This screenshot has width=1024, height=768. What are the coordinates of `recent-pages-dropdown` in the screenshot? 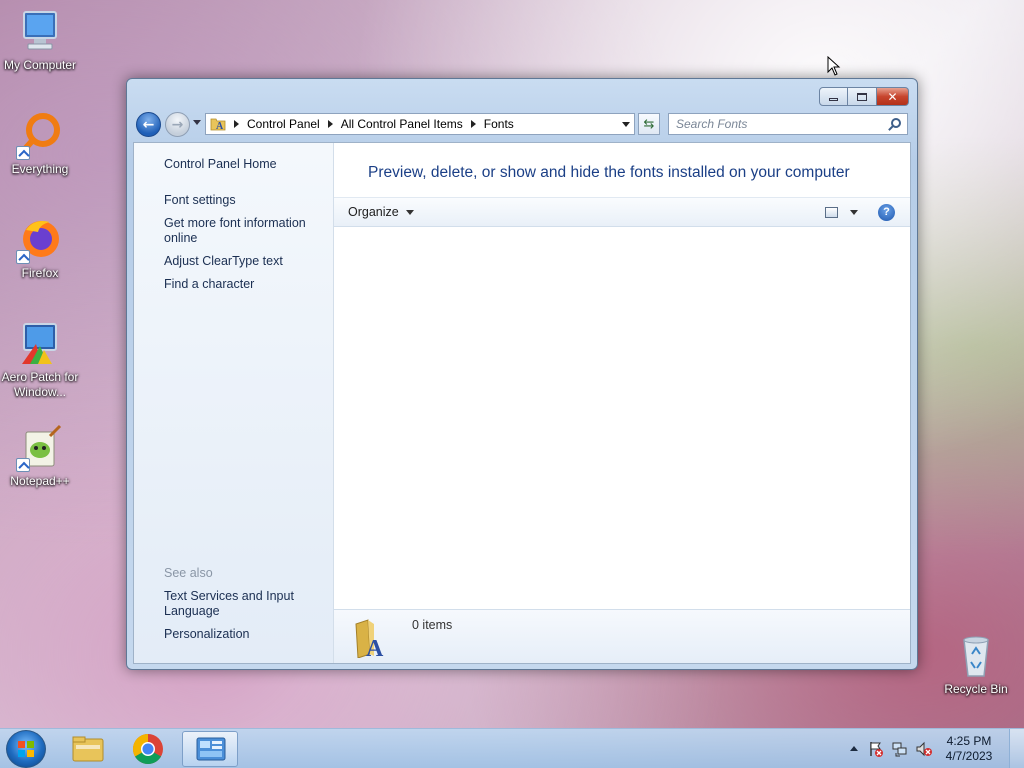 It's located at (197, 122).